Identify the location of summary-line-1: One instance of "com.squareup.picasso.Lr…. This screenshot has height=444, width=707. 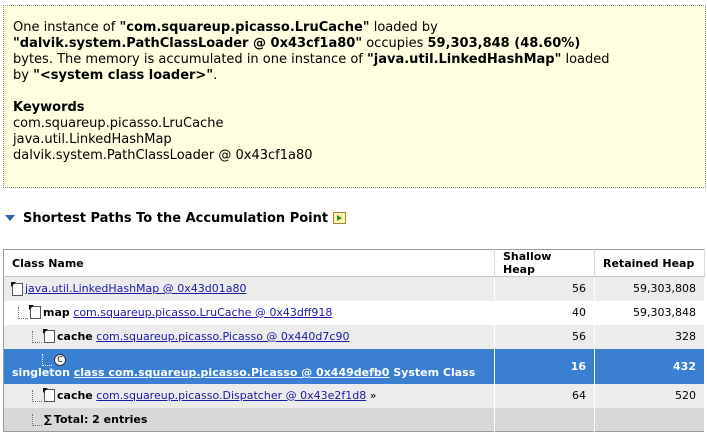
(354, 28).